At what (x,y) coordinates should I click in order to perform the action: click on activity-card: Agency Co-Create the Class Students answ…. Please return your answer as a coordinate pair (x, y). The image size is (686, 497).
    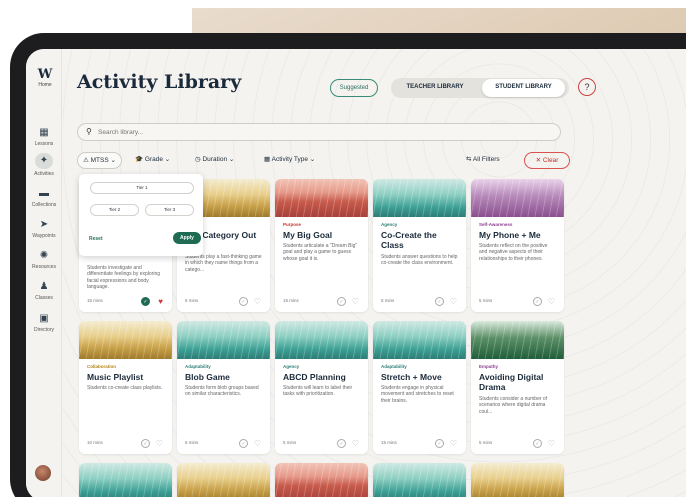
    Looking at the image, I should click on (419, 245).